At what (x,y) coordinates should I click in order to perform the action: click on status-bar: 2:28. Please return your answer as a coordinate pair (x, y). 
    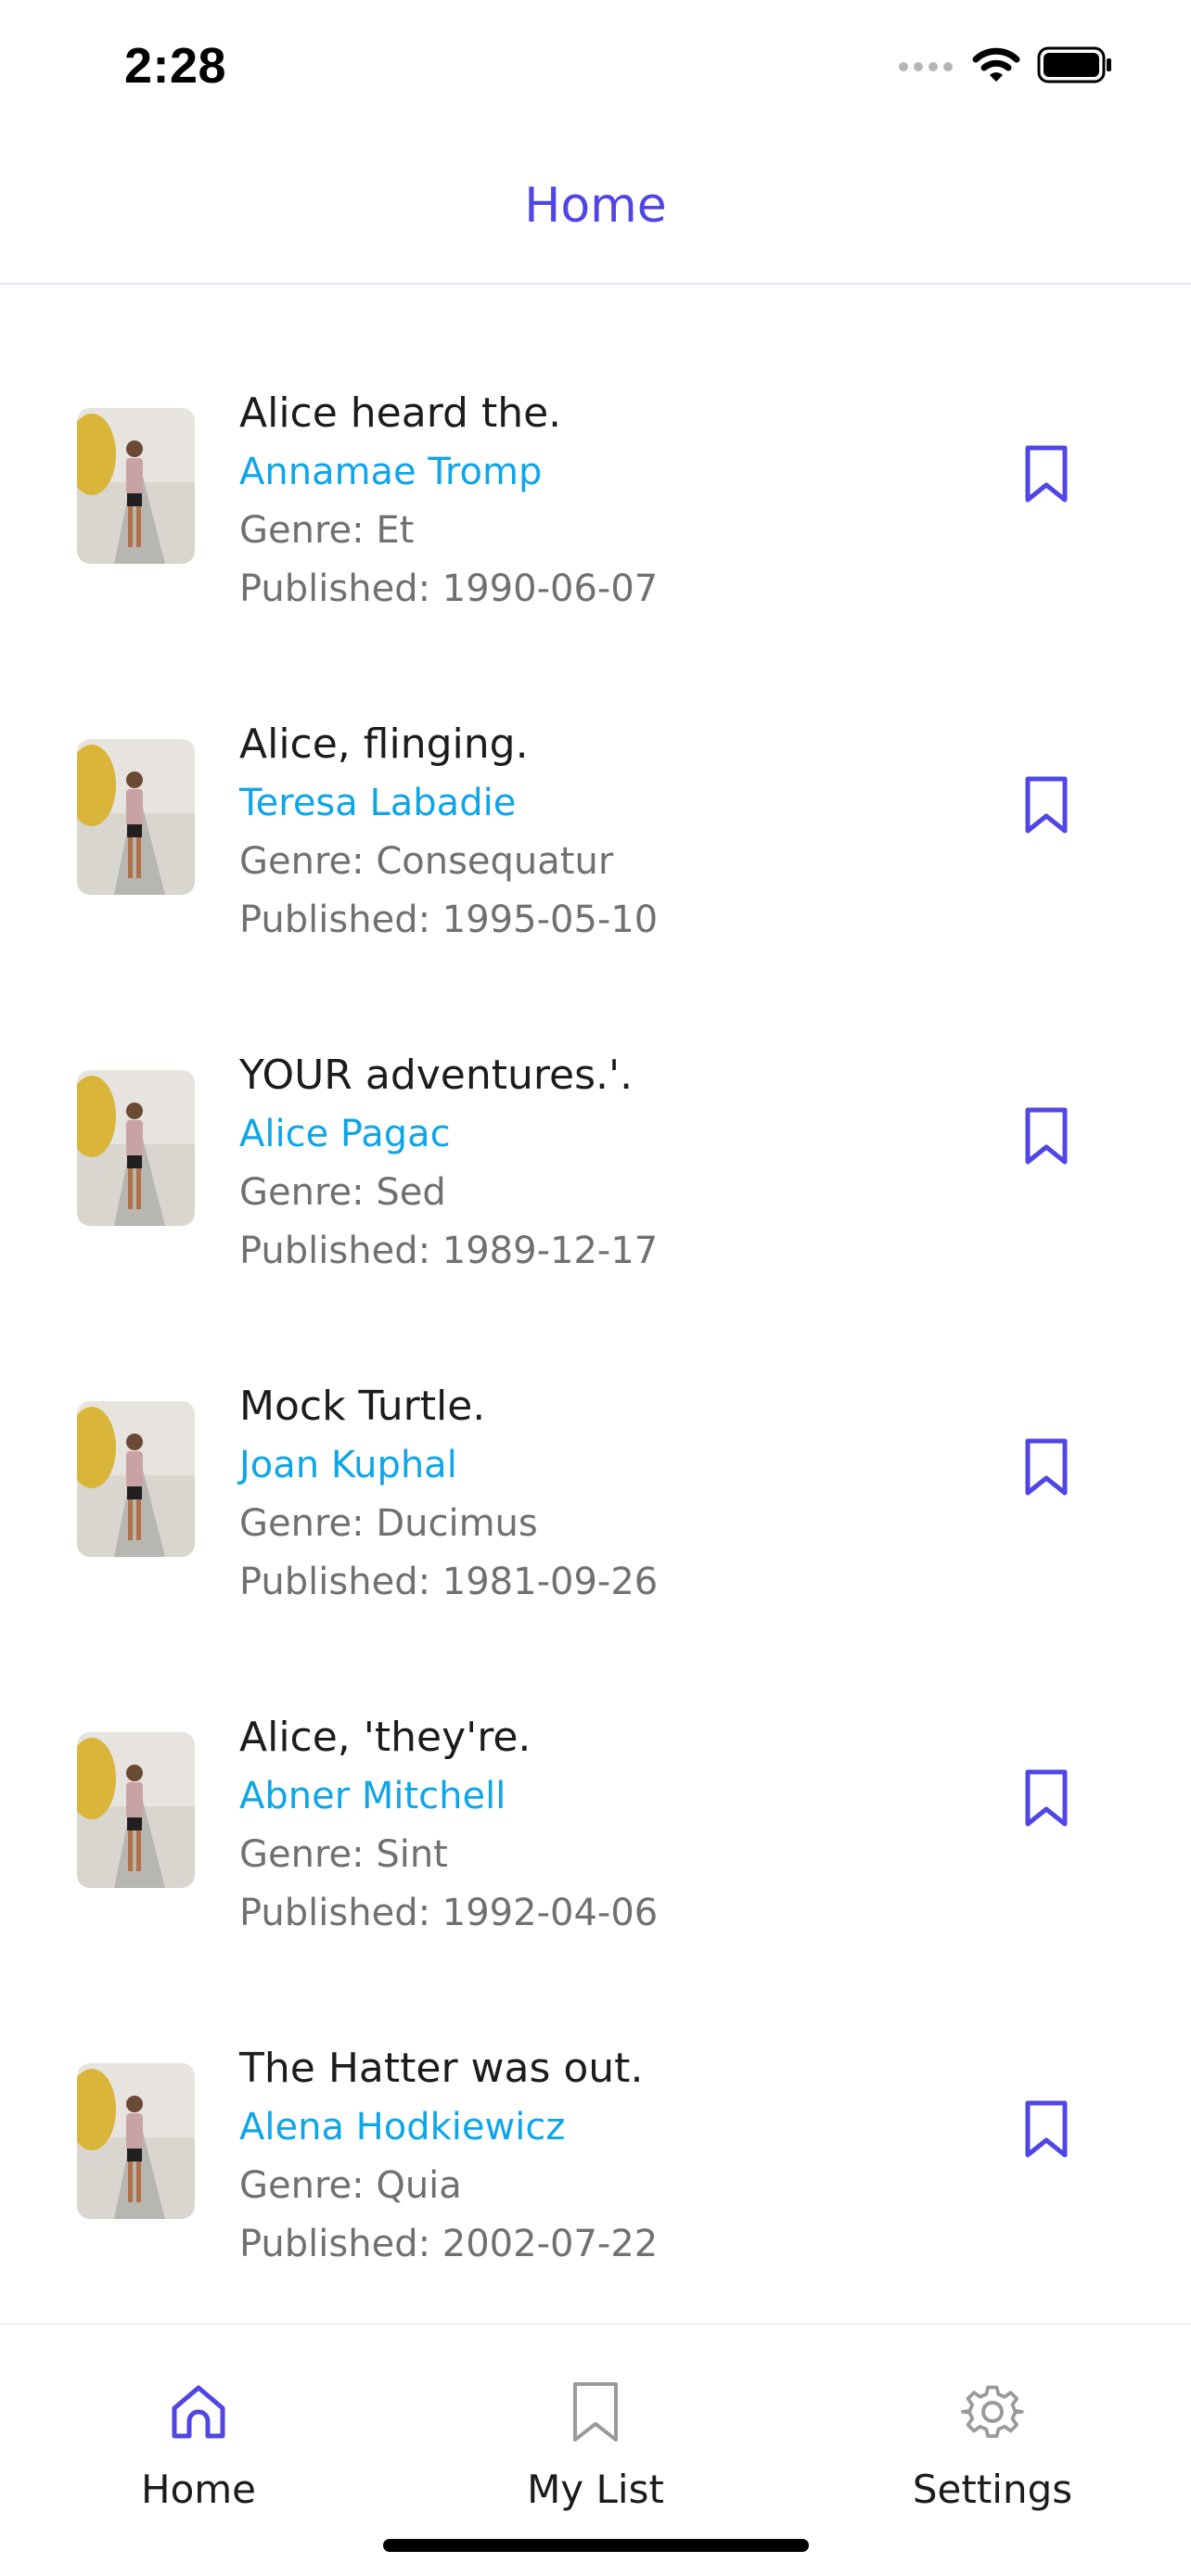
    Looking at the image, I should click on (595, 69).